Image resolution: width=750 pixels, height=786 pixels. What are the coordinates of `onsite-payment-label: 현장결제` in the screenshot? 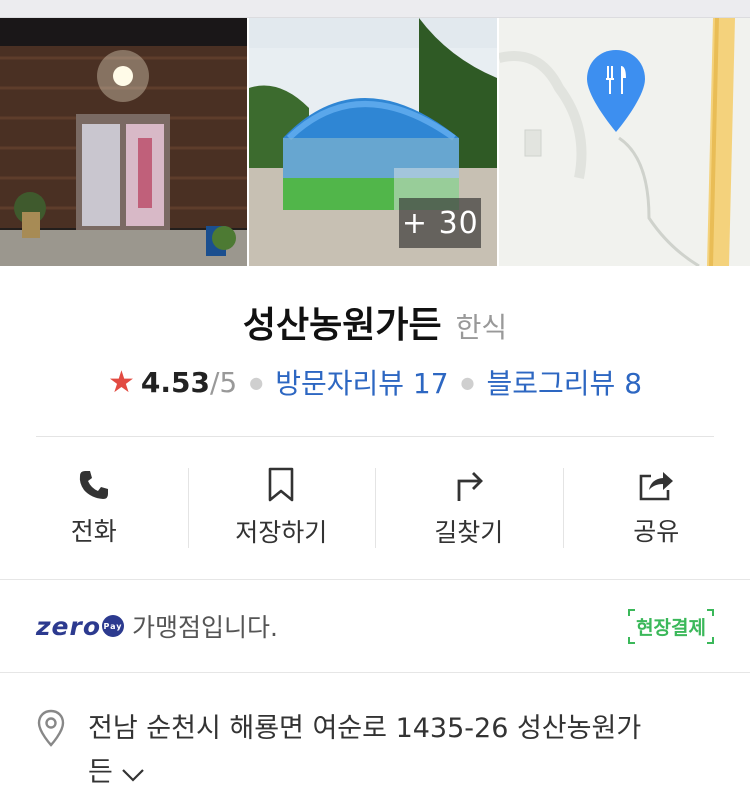 It's located at (671, 627).